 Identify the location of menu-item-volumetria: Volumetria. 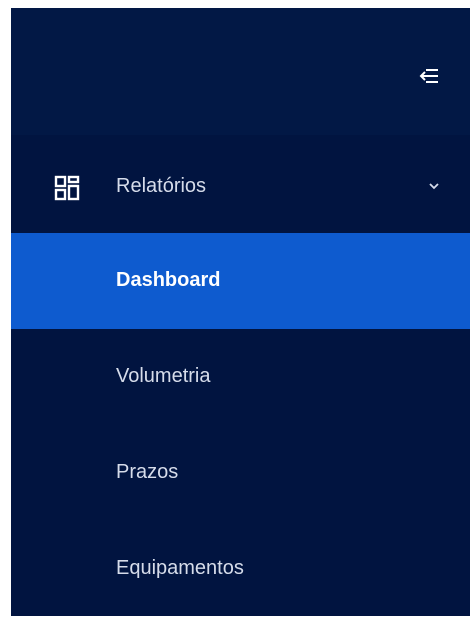
(240, 377).